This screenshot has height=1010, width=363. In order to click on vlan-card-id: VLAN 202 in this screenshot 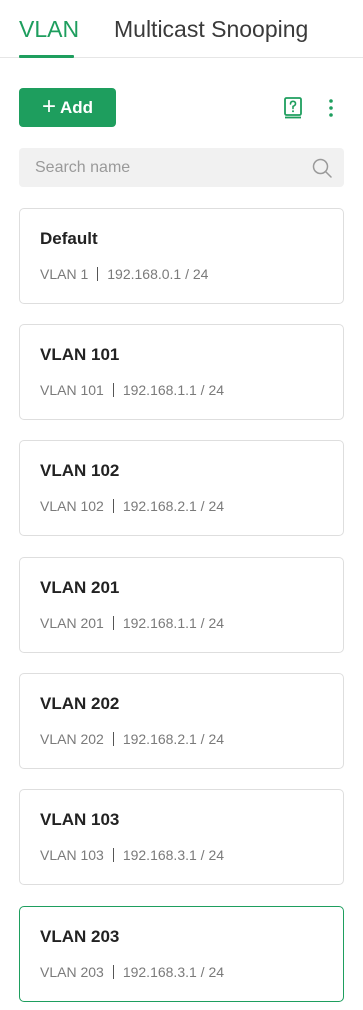, I will do `click(72, 739)`.